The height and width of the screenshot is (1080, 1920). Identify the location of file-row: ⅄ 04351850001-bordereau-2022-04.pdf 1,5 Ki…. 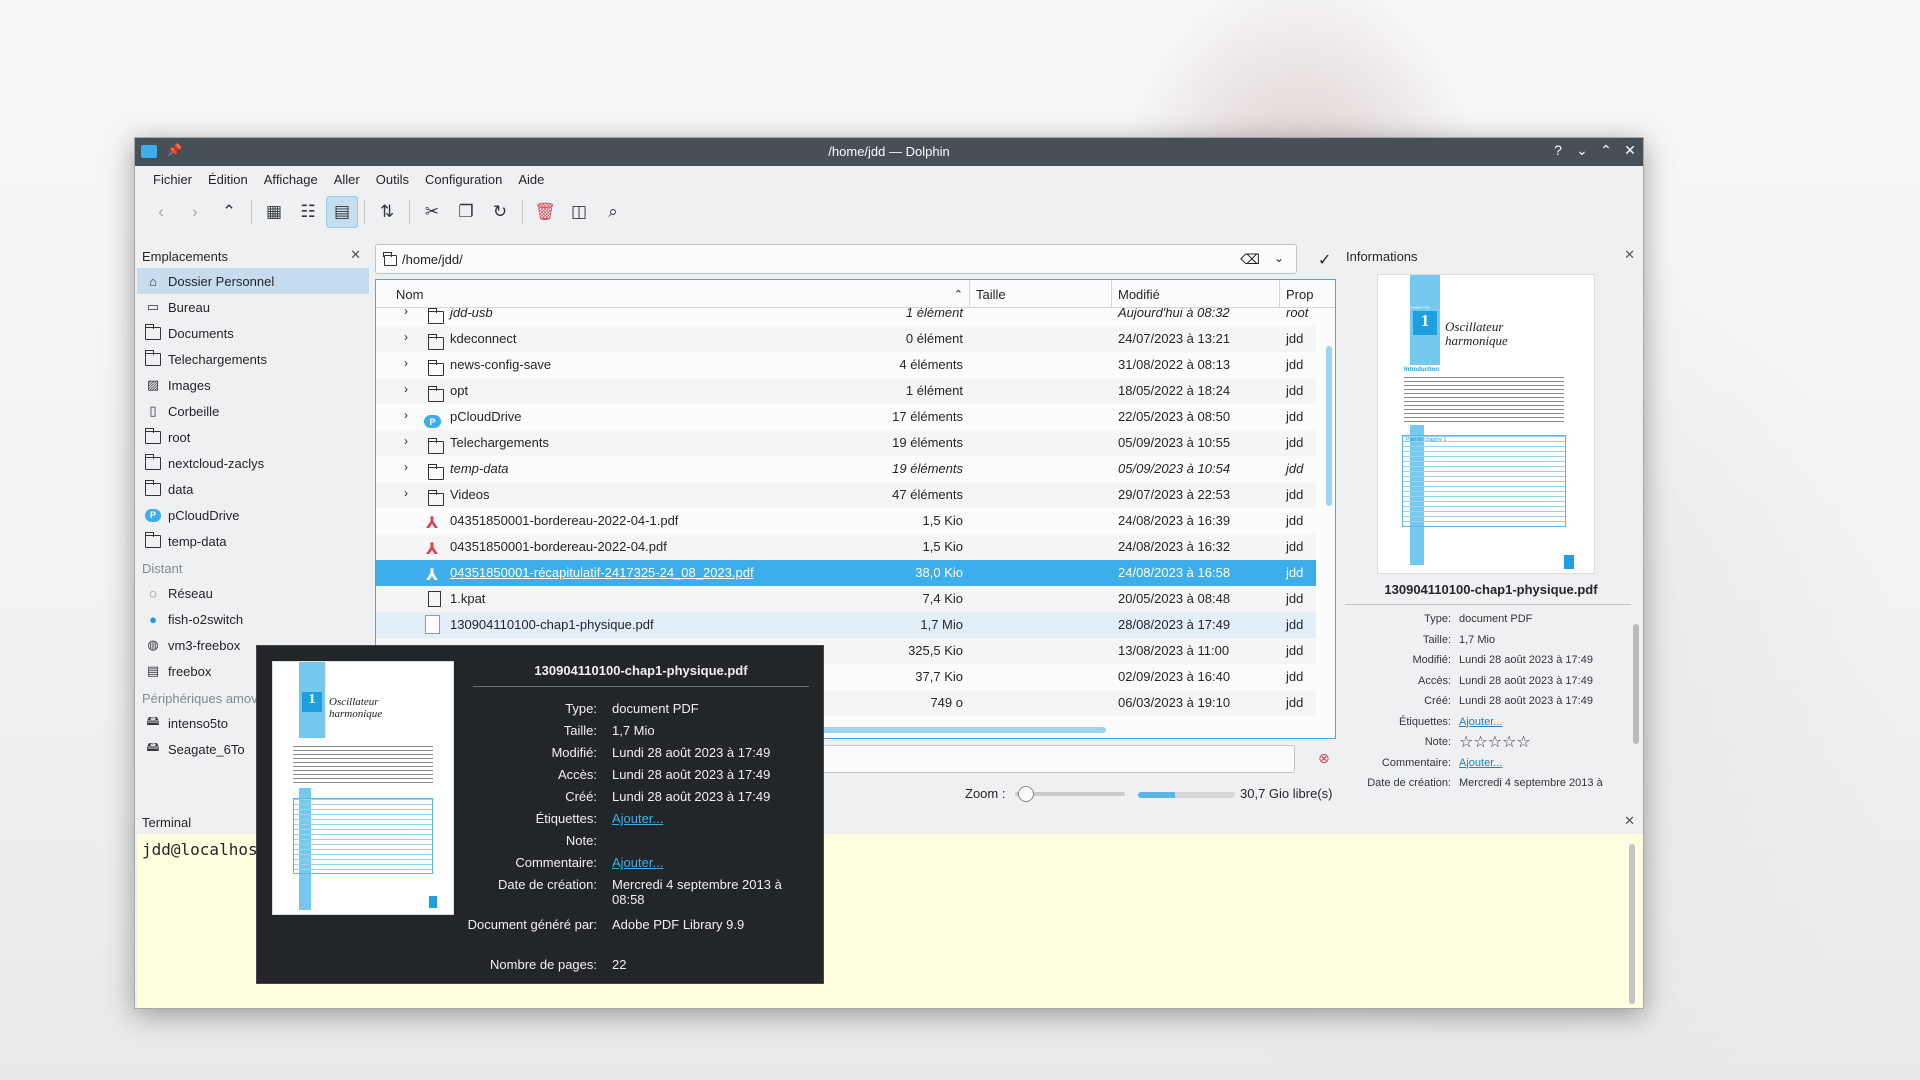
(846, 547).